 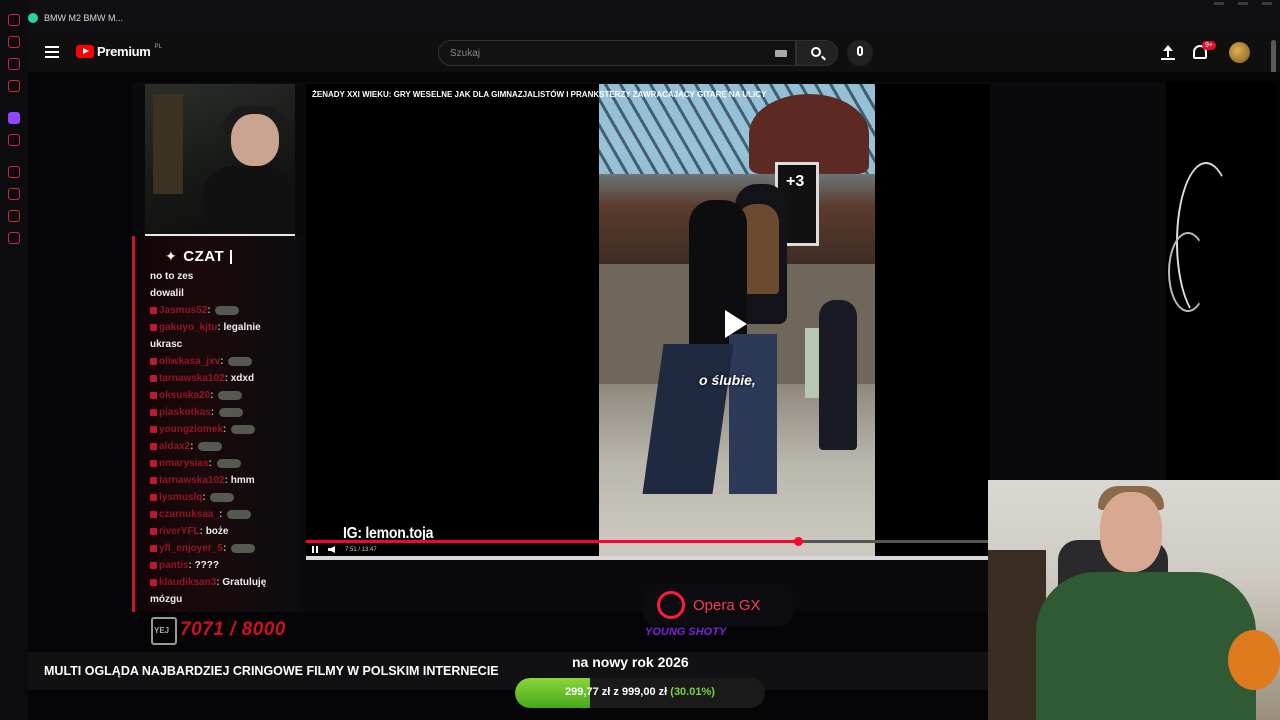 I want to click on search-input, so click(x=599, y=53).